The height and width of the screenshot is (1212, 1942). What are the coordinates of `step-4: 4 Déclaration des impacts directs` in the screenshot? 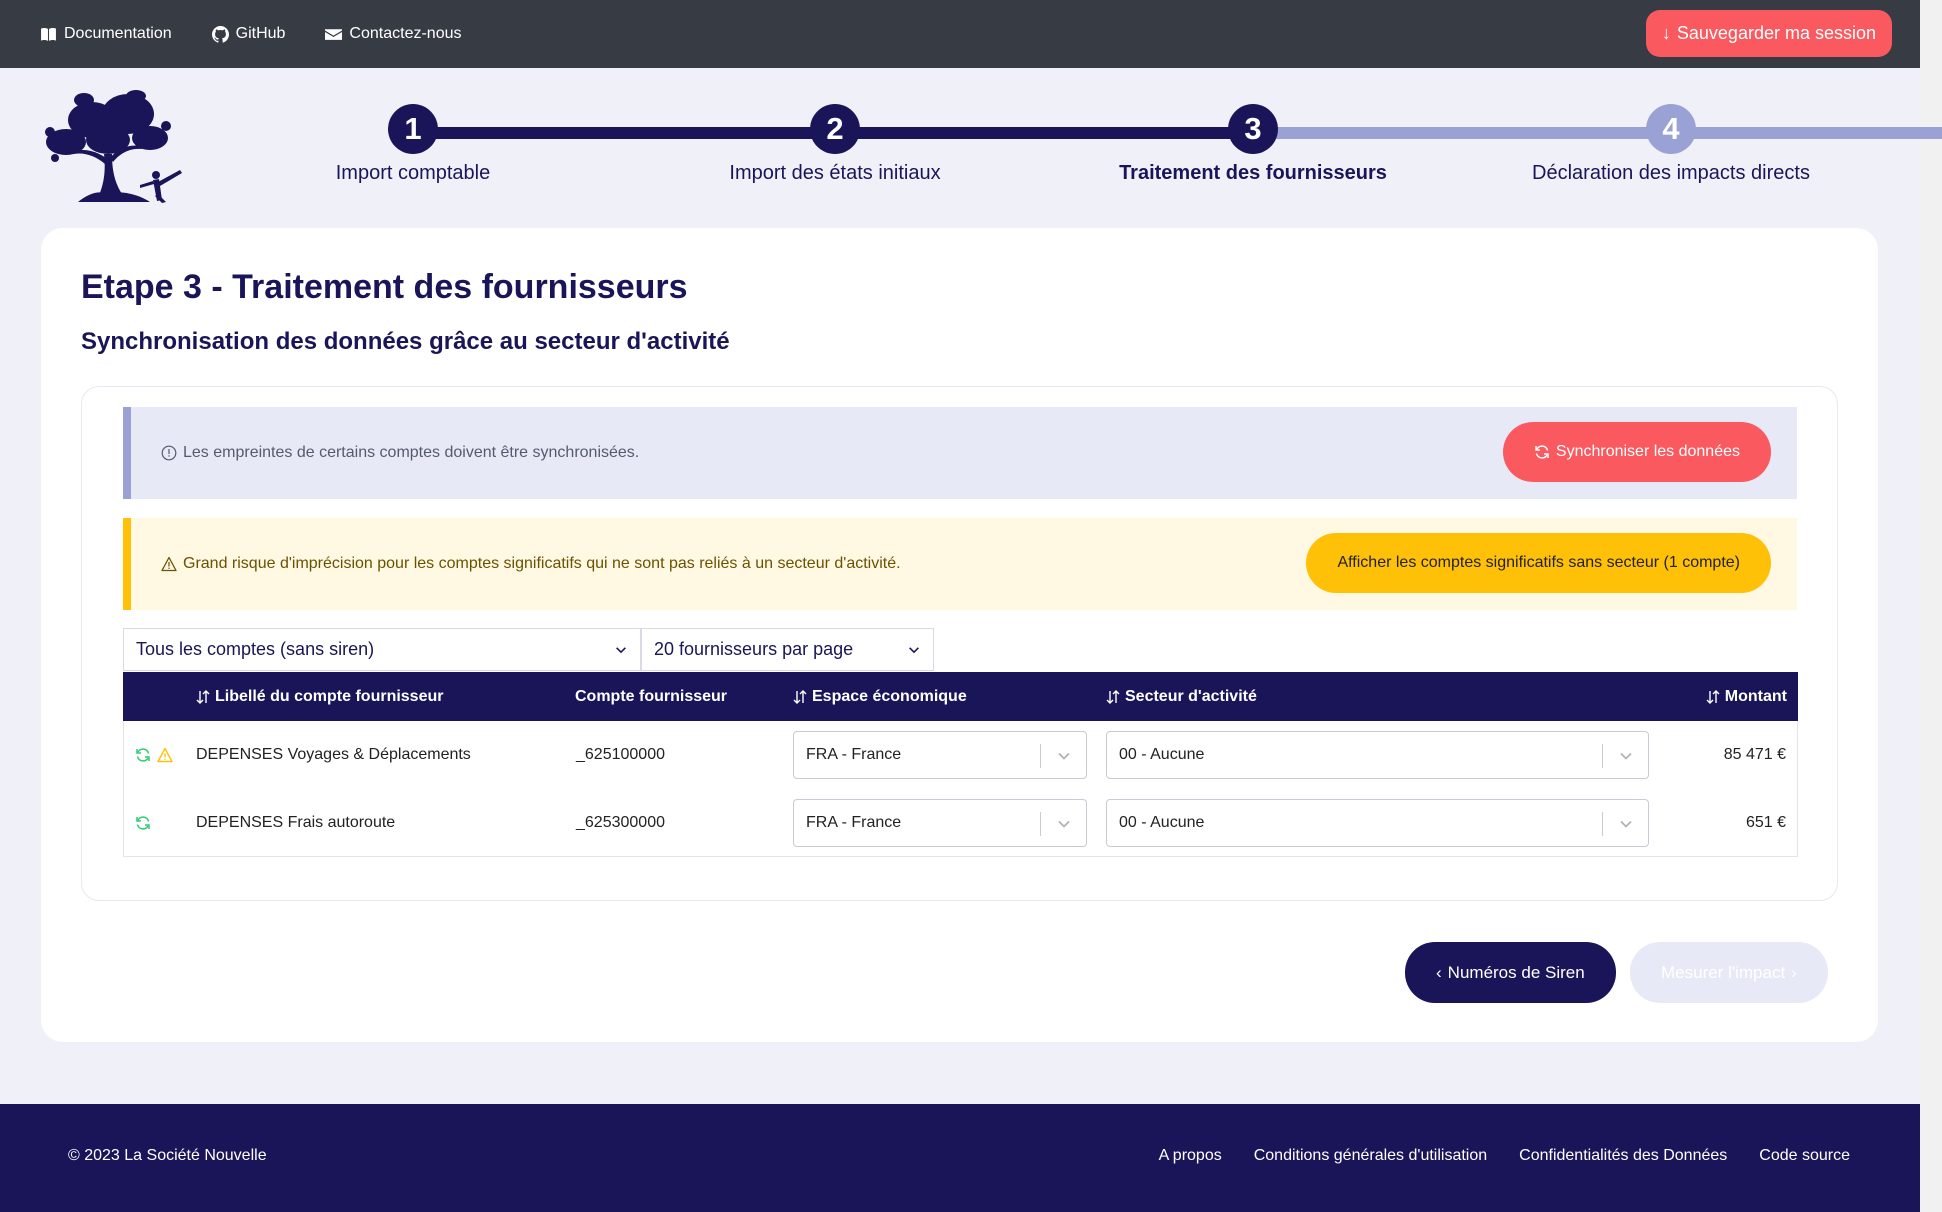 It's located at (1671, 144).